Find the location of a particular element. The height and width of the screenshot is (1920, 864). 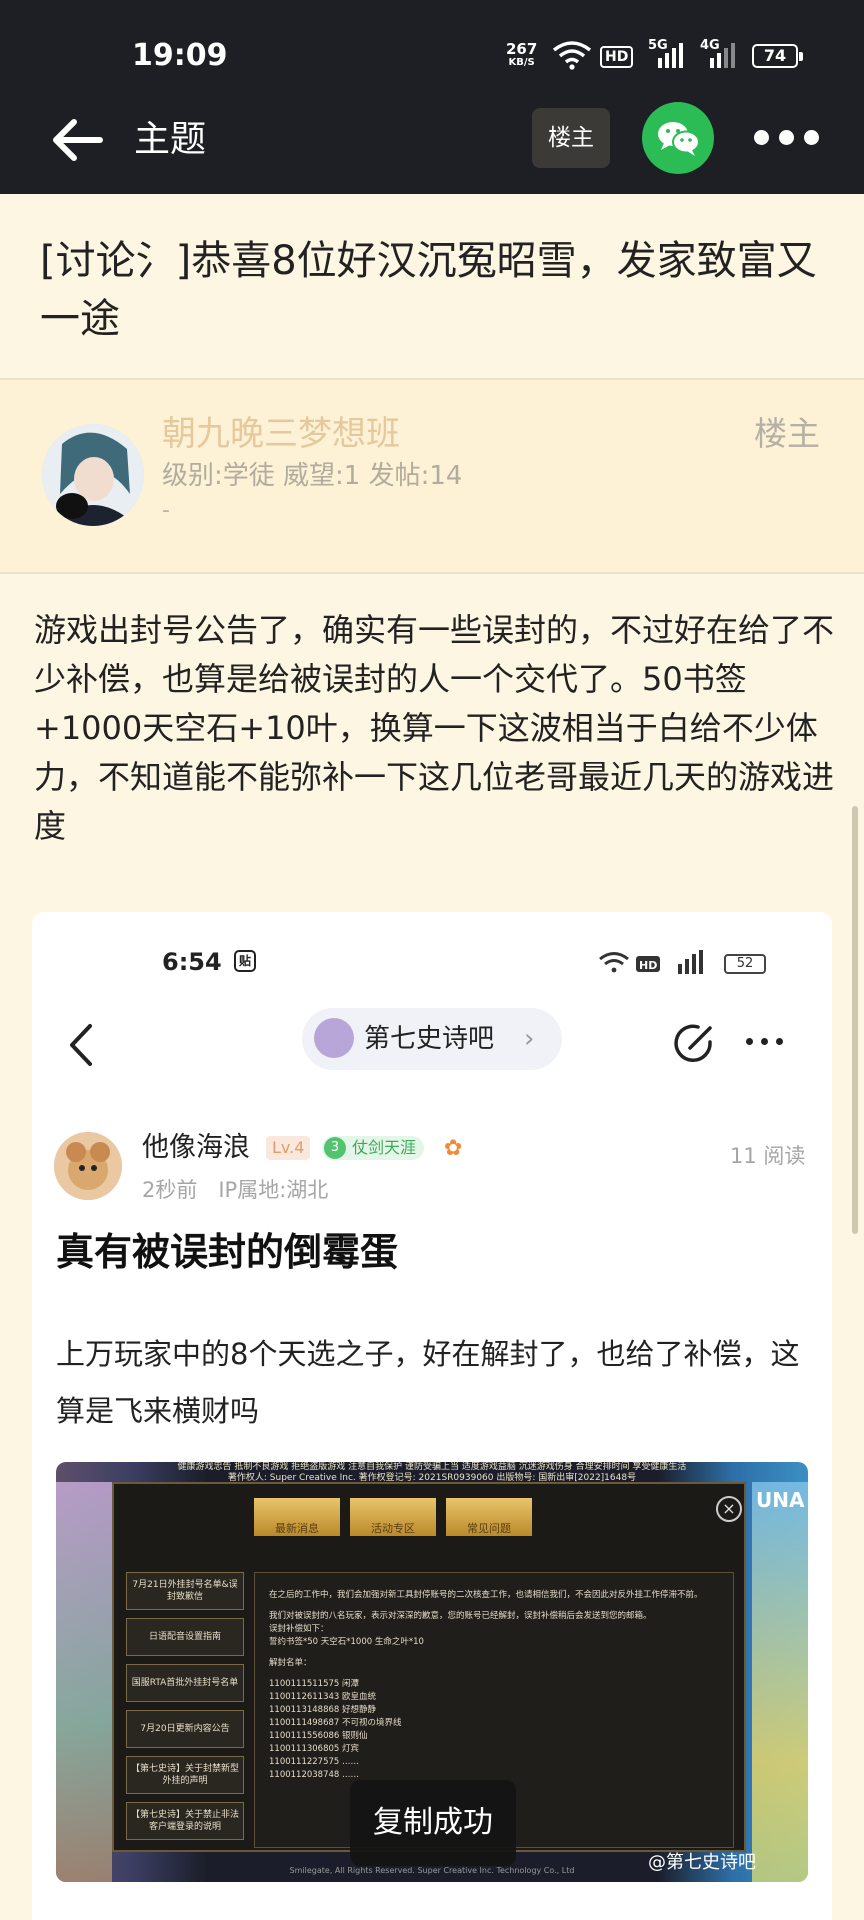

avatar is located at coordinates (93, 475).